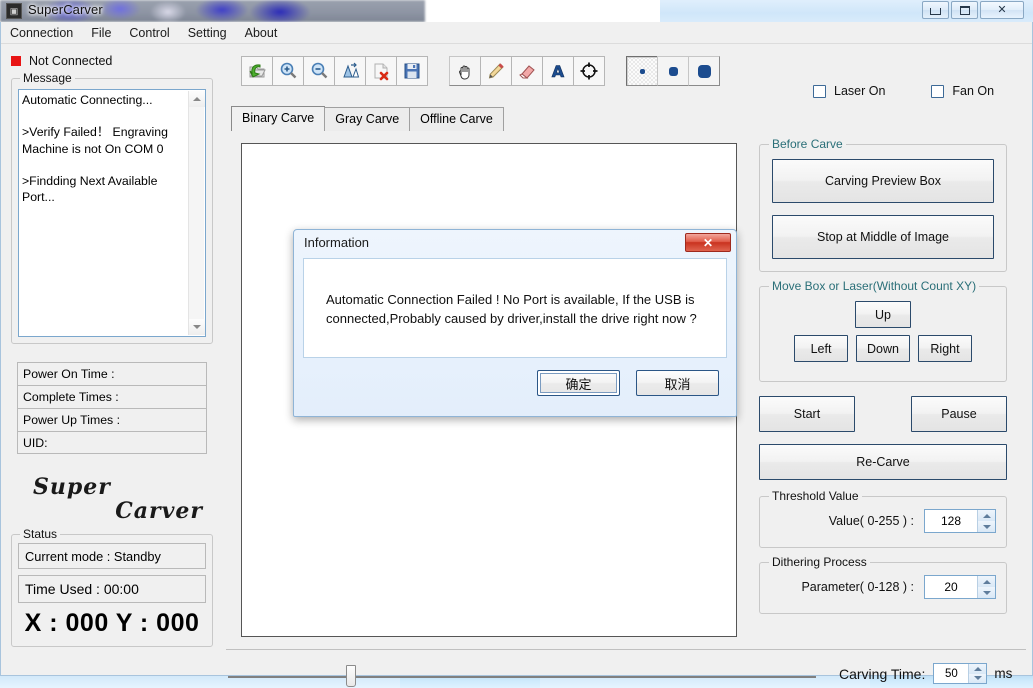  What do you see at coordinates (973, 91) in the screenshot?
I see `fan-on-label: Fan On` at bounding box center [973, 91].